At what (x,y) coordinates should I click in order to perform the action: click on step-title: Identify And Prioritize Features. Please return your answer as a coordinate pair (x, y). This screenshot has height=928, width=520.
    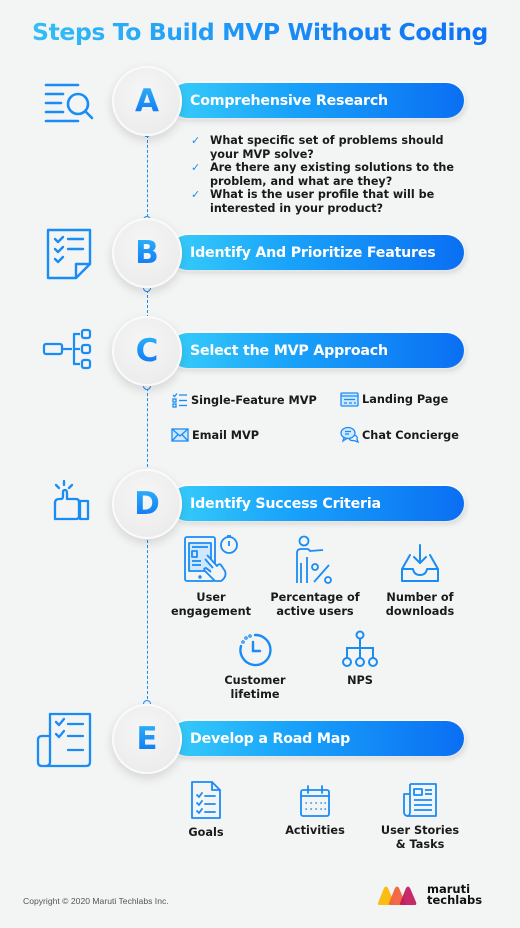
    Looking at the image, I should click on (313, 252).